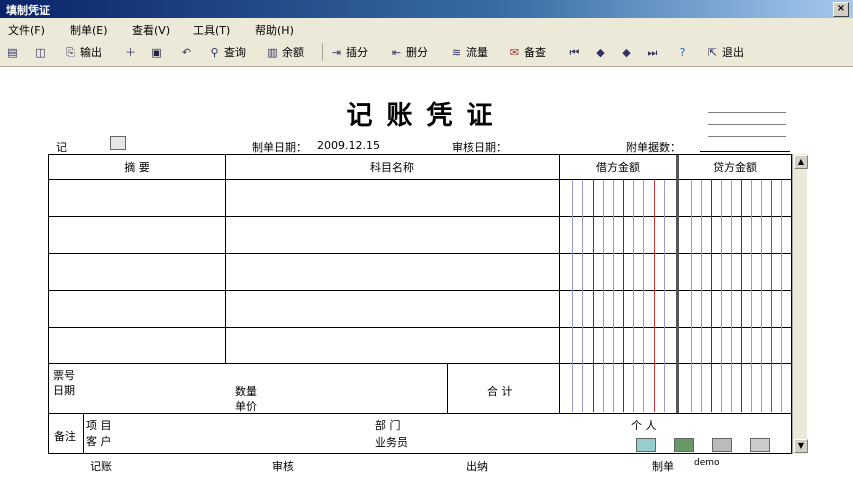 Image resolution: width=853 pixels, height=483 pixels. What do you see at coordinates (348, 145) in the screenshot?
I see `make-date-value: 2009.12.15` at bounding box center [348, 145].